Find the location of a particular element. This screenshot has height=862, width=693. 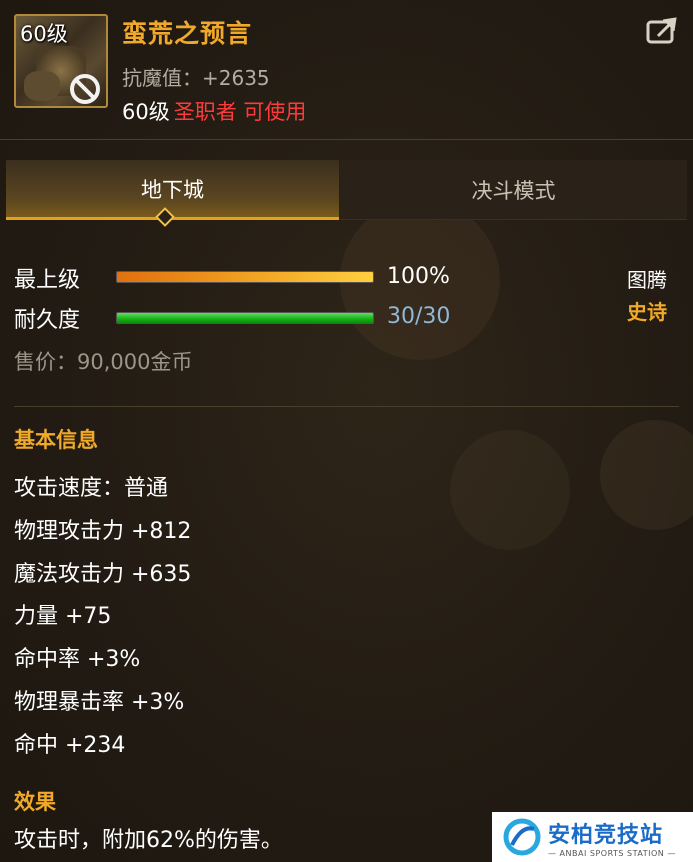

watermark-logo-icon is located at coordinates (522, 837).